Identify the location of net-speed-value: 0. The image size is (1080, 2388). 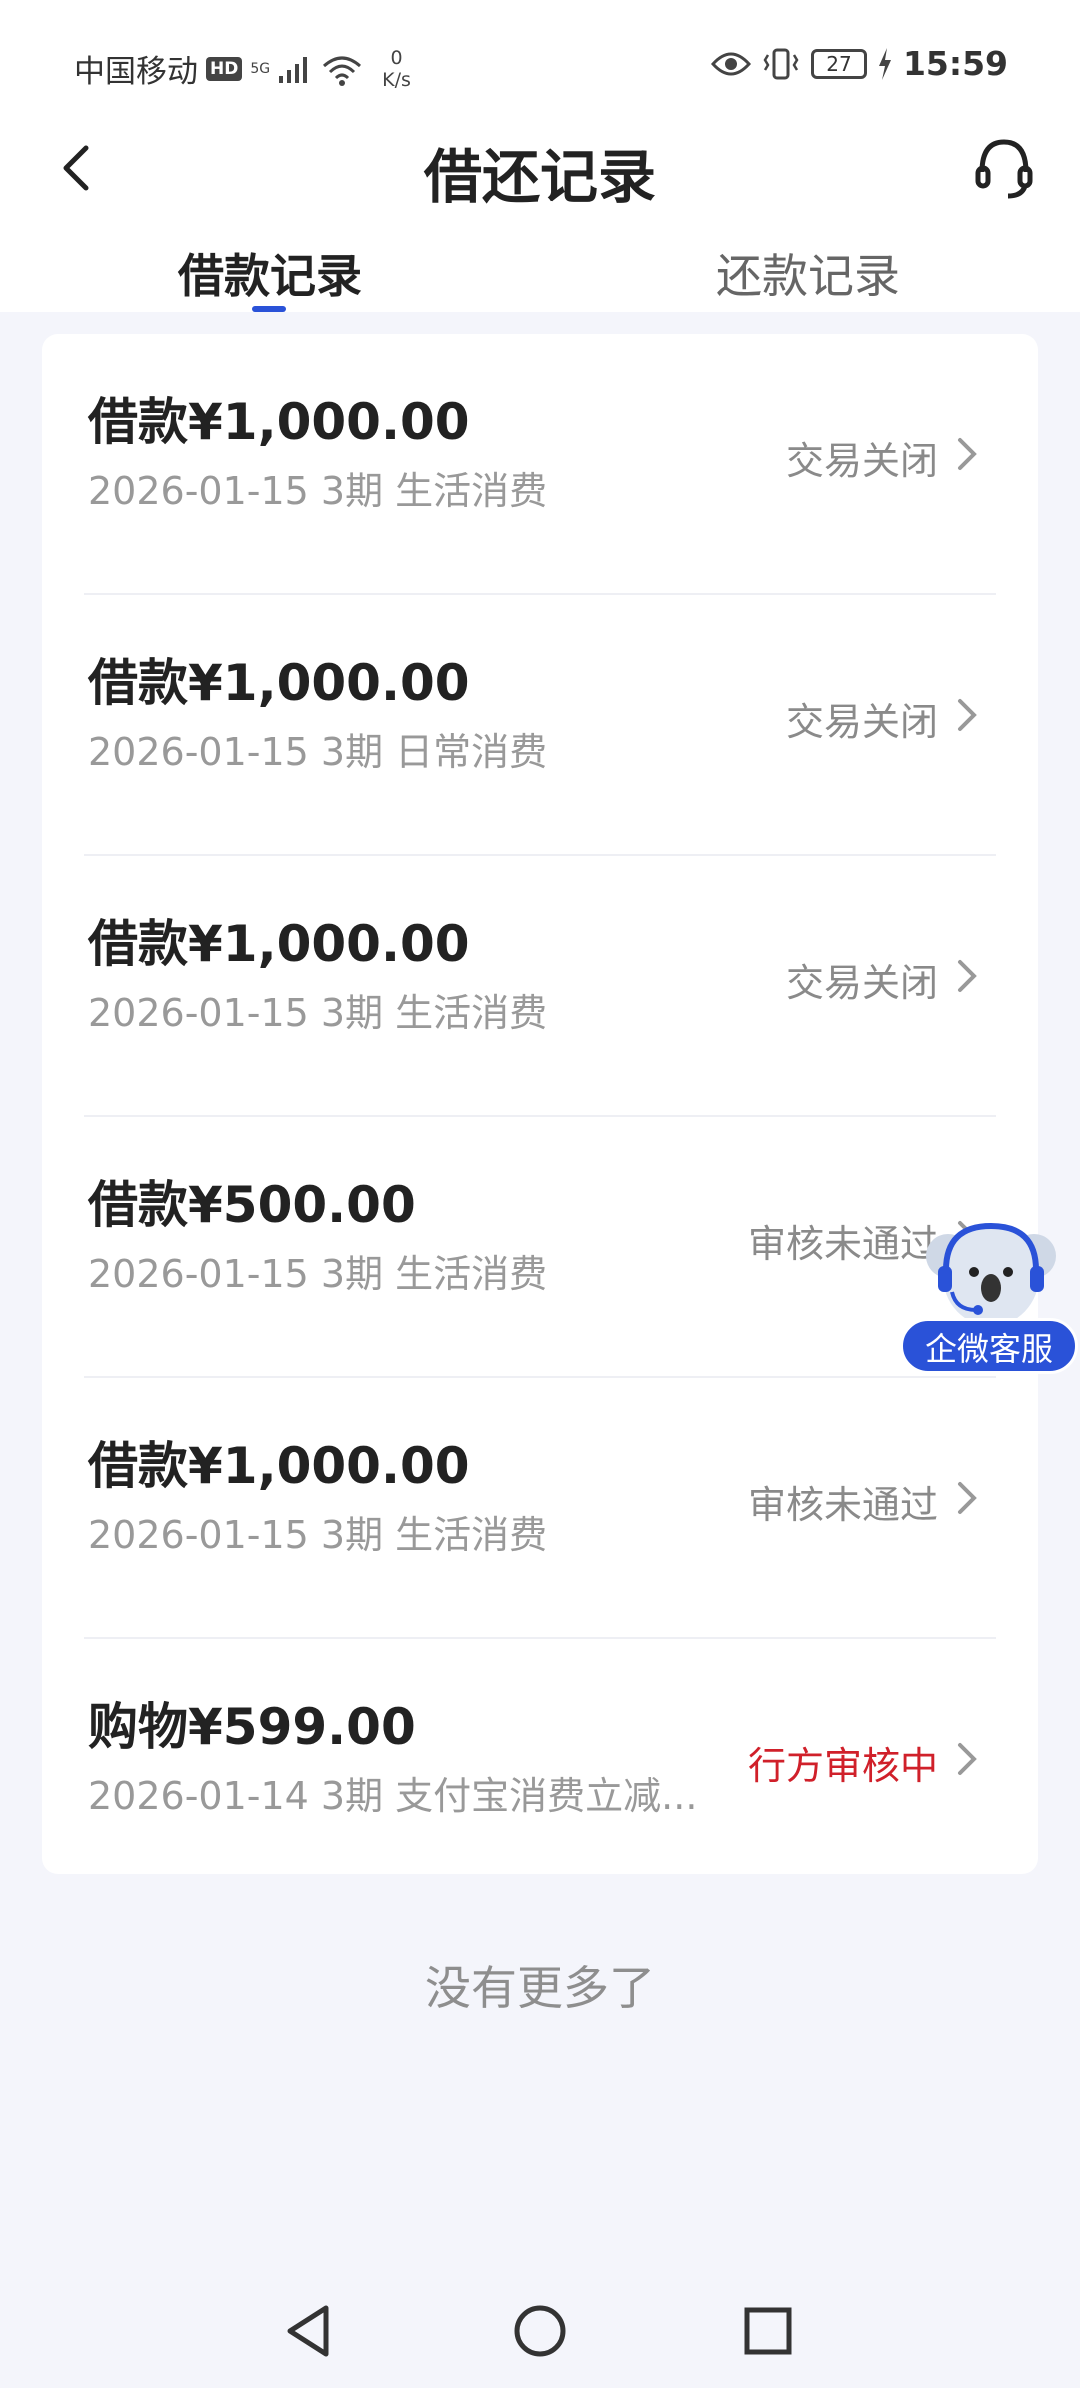
(396, 57).